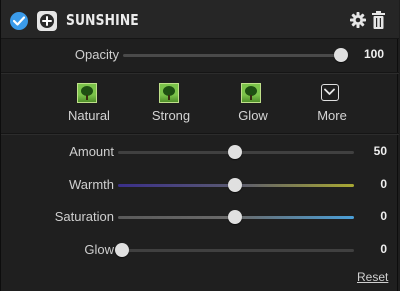  I want to click on filter-title: SUNSHINE, so click(102, 20).